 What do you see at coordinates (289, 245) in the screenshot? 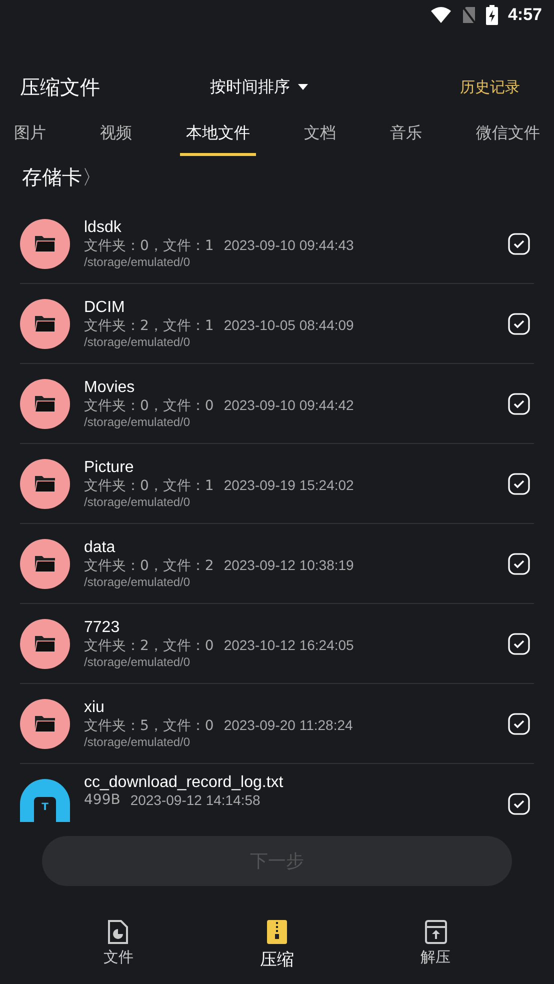
I see `file-date: 2023-09-10 09:44:43` at bounding box center [289, 245].